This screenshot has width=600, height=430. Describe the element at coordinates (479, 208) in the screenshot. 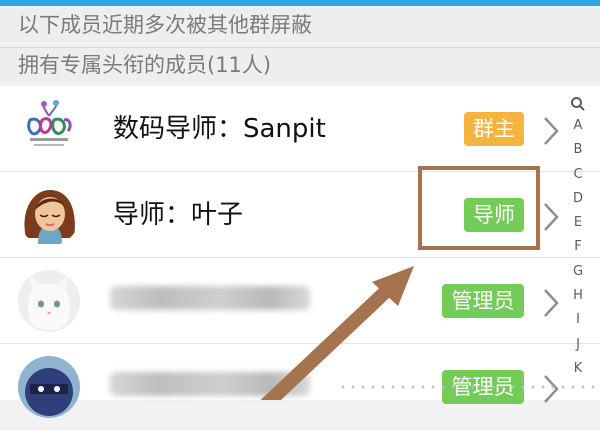

I see `annotation-highlight-box` at that location.